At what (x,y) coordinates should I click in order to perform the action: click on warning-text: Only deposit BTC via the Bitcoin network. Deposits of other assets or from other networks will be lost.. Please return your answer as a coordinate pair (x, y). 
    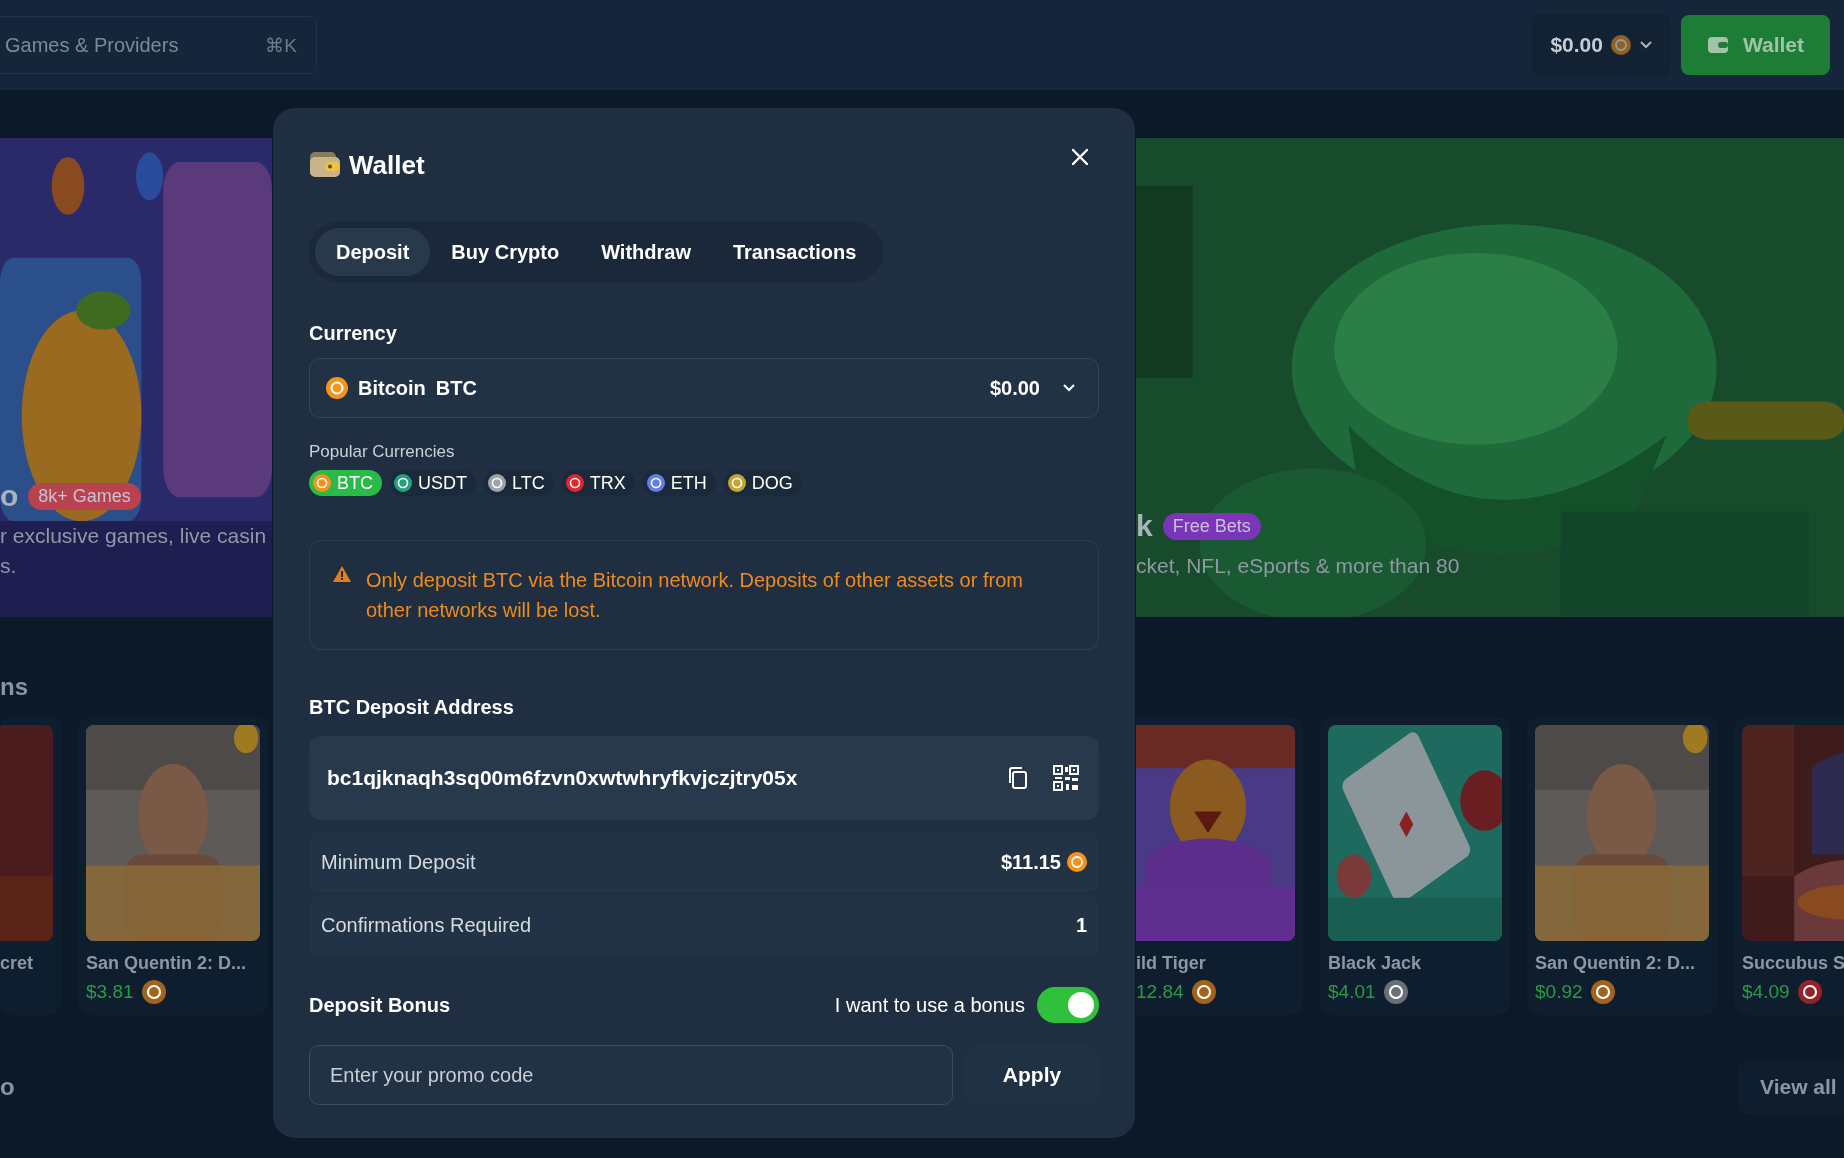
    Looking at the image, I should click on (695, 595).